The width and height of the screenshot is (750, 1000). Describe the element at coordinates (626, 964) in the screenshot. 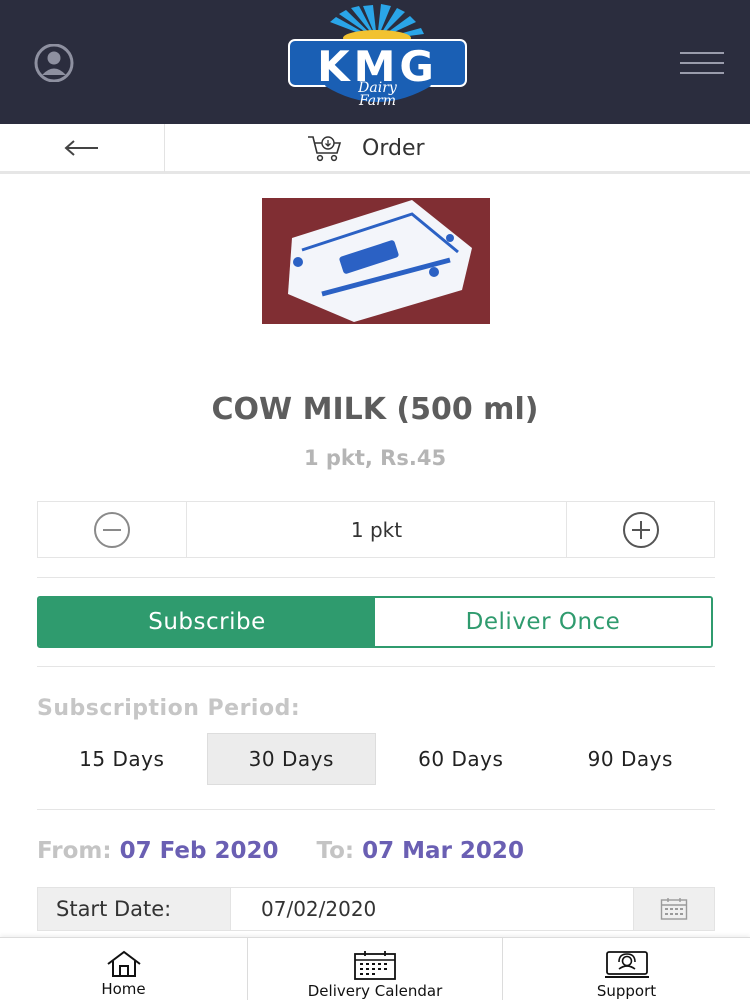

I see `support-icon` at that location.